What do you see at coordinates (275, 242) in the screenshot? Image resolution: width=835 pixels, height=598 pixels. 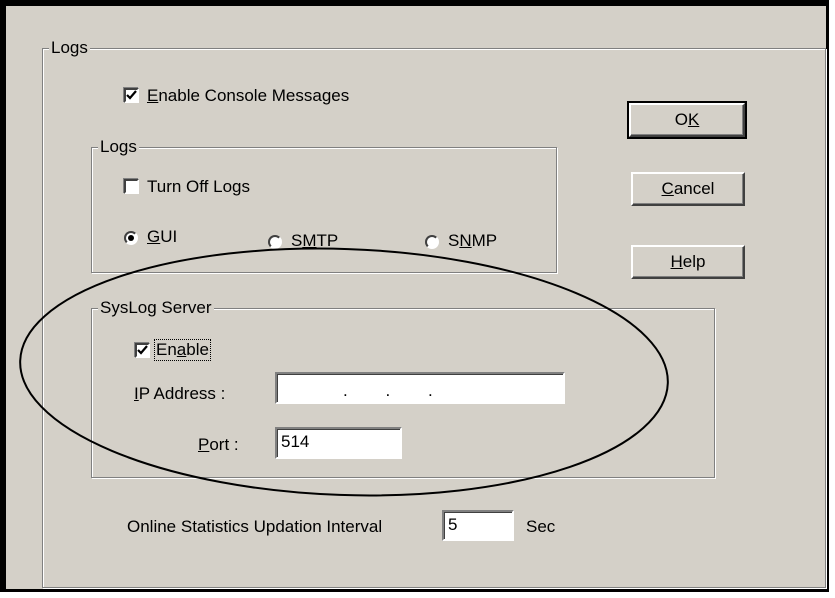 I see `radio-smtp` at bounding box center [275, 242].